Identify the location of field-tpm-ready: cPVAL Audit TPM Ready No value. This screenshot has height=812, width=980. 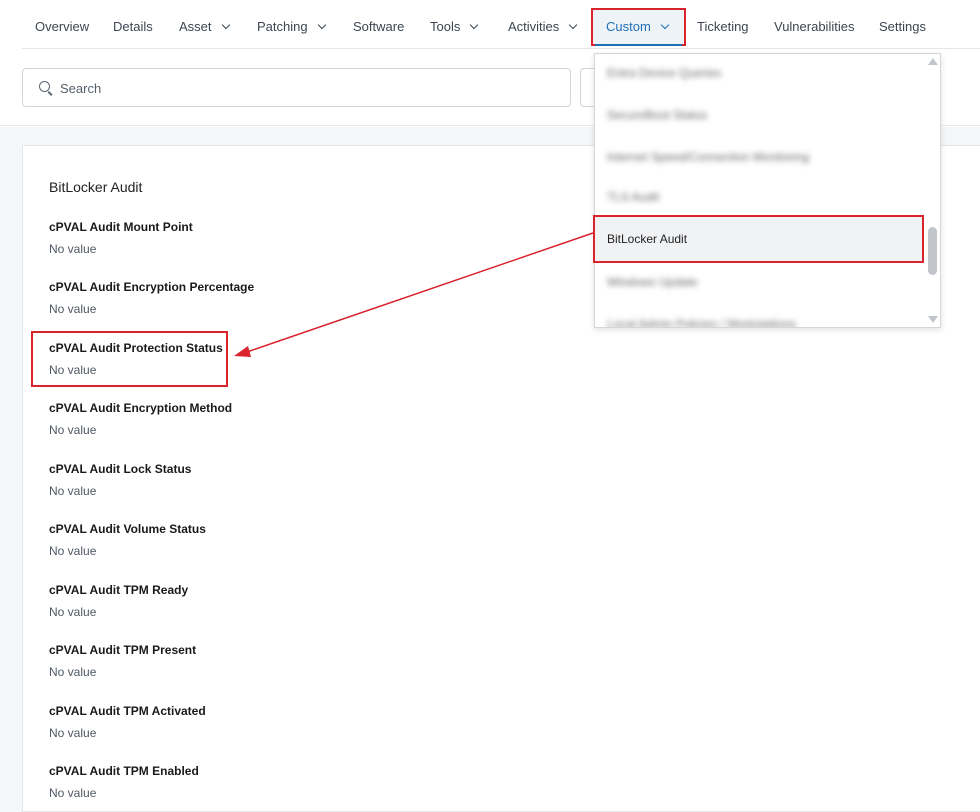
(118, 601).